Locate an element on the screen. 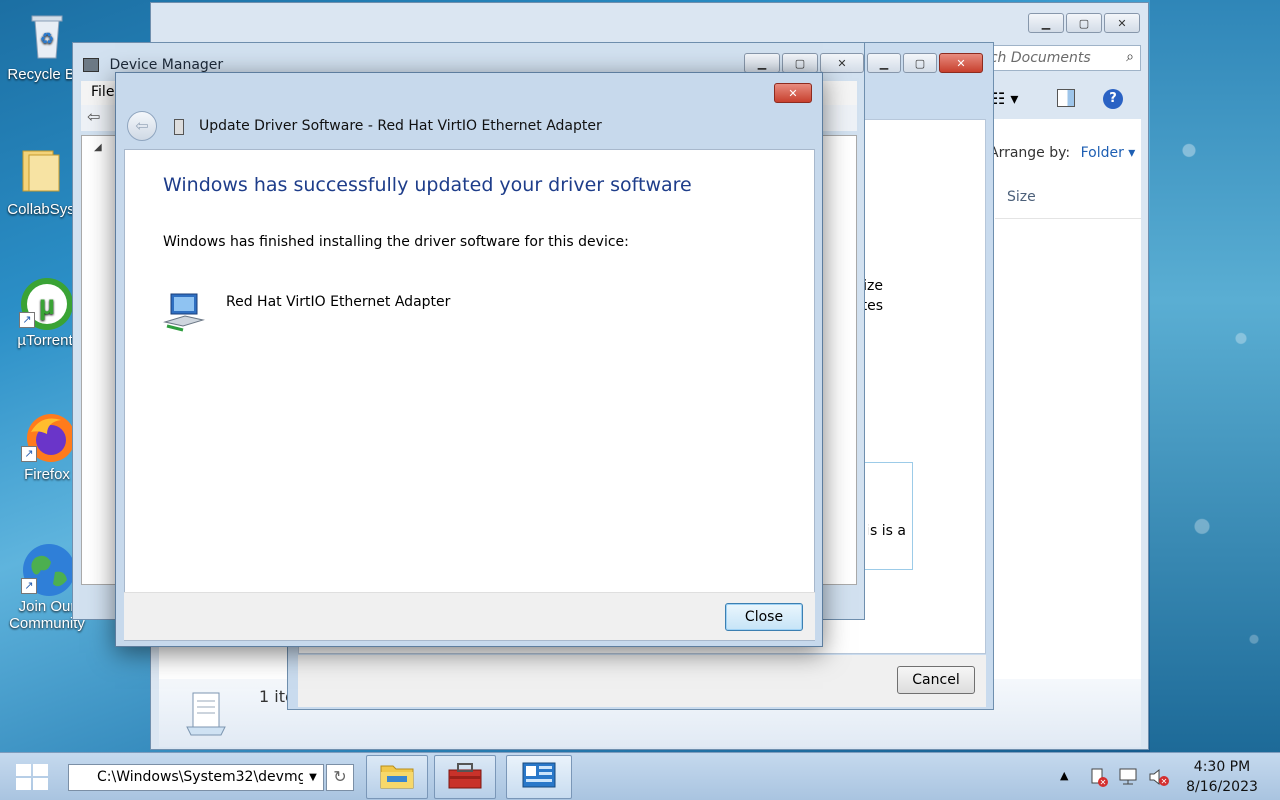 This screenshot has height=800, width=1280. clock-date: 8/16/2023 is located at coordinates (1222, 787).